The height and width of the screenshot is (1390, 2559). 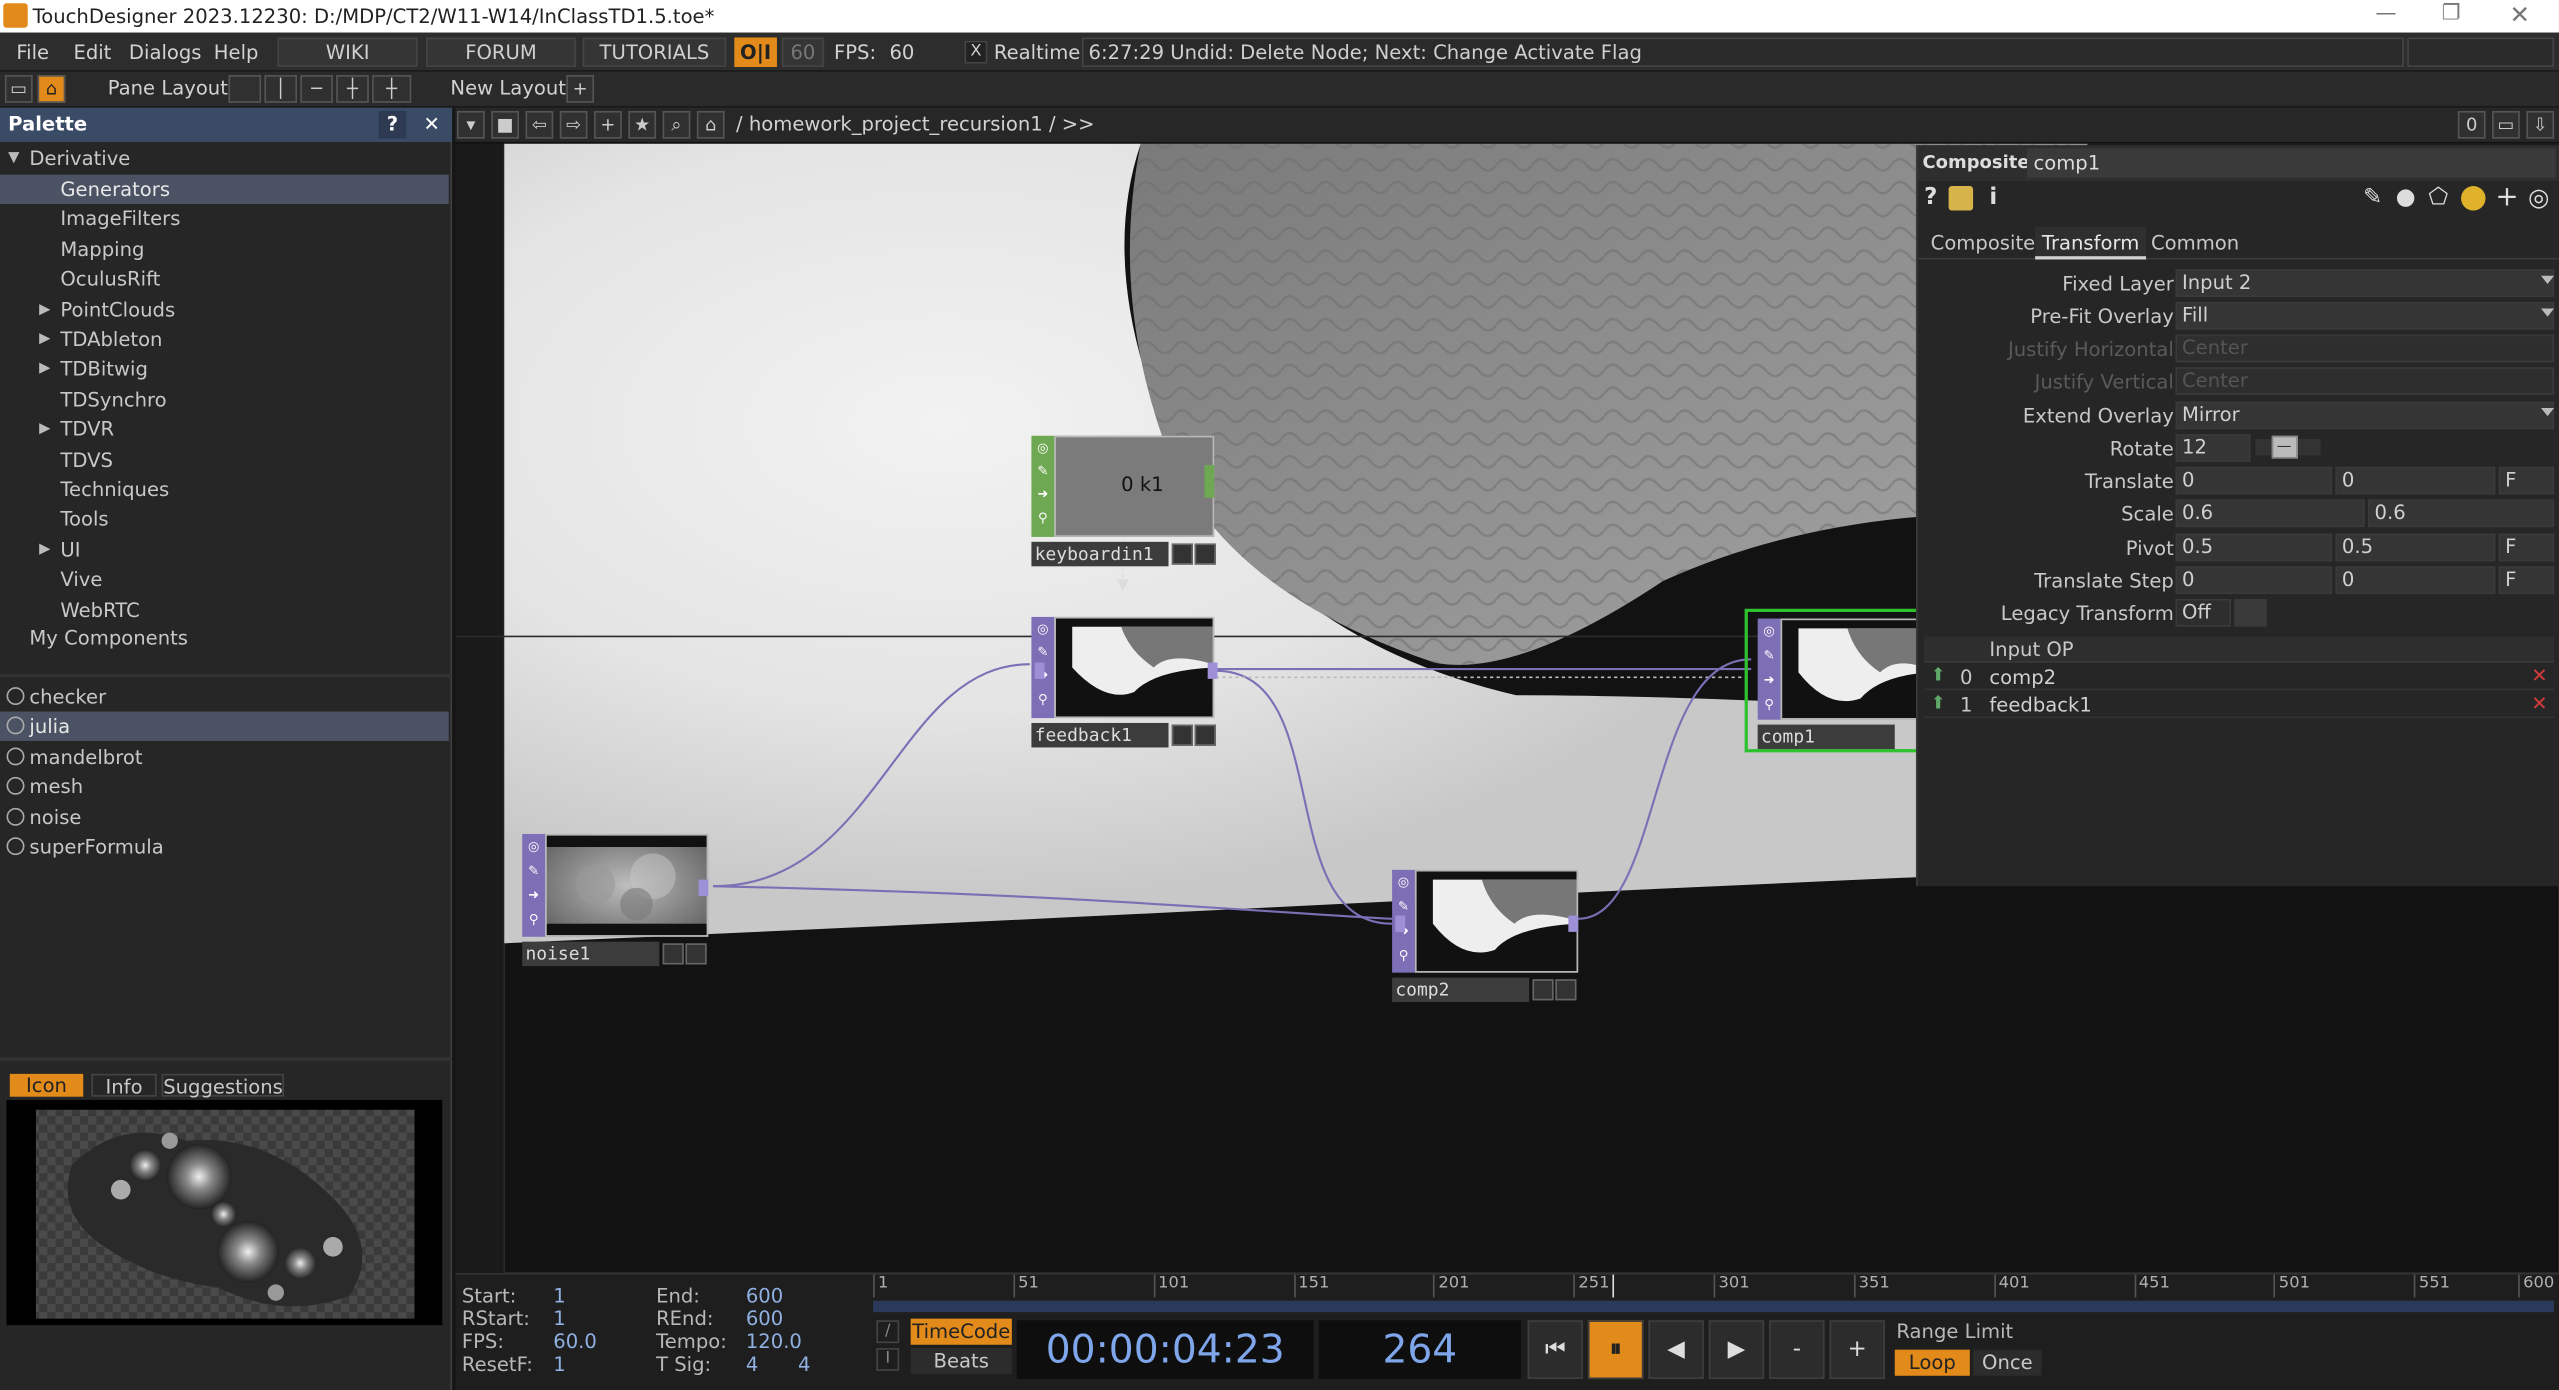 What do you see at coordinates (1100, 554) in the screenshot?
I see `node-label-keyboardin1: keyboardin1` at bounding box center [1100, 554].